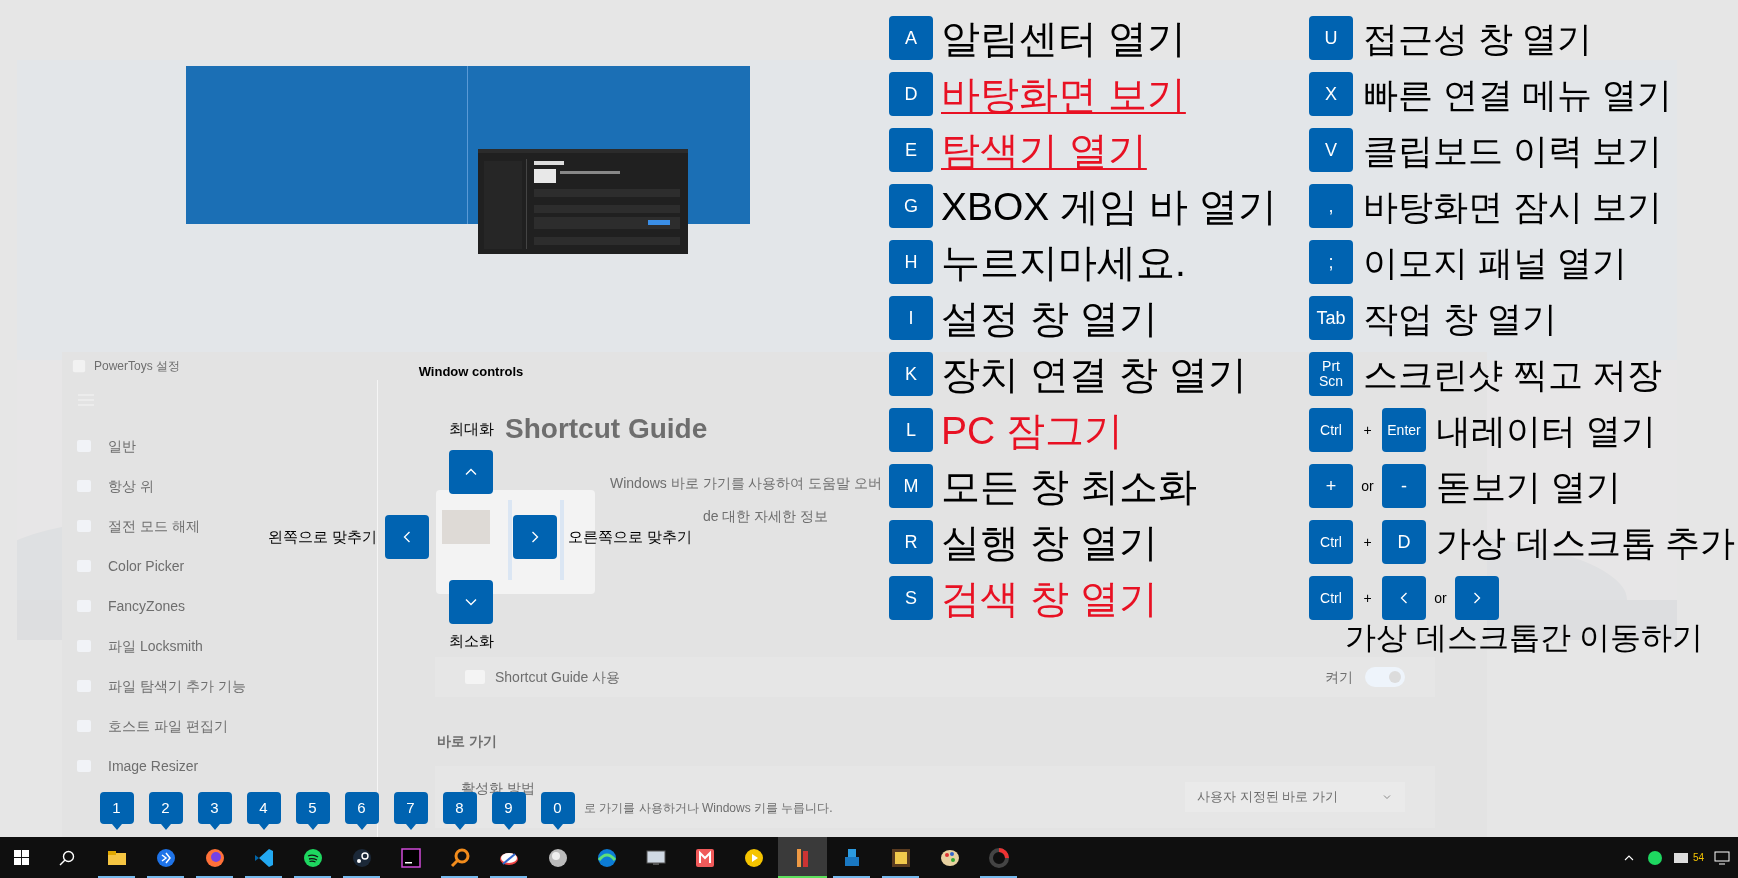 This screenshot has width=1738, height=878. What do you see at coordinates (911, 38) in the screenshot?
I see `key-cap: A` at bounding box center [911, 38].